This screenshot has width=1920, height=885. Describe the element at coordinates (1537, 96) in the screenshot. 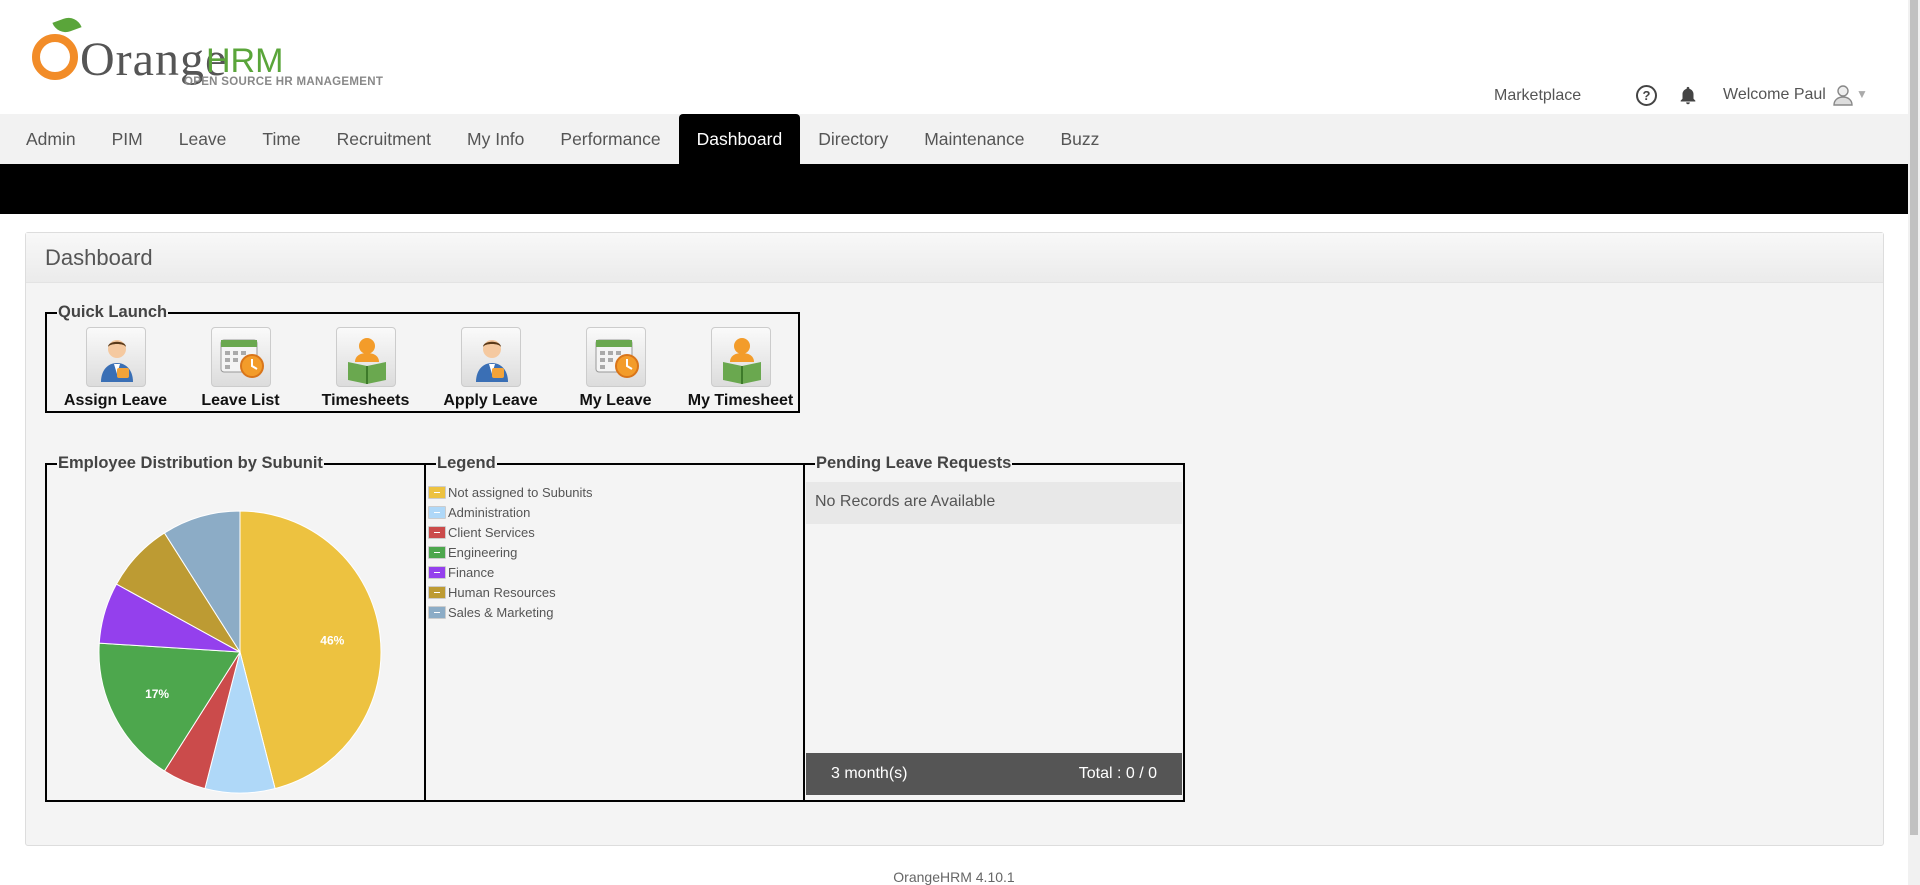

I see `marketplace-link: Marketplace` at that location.